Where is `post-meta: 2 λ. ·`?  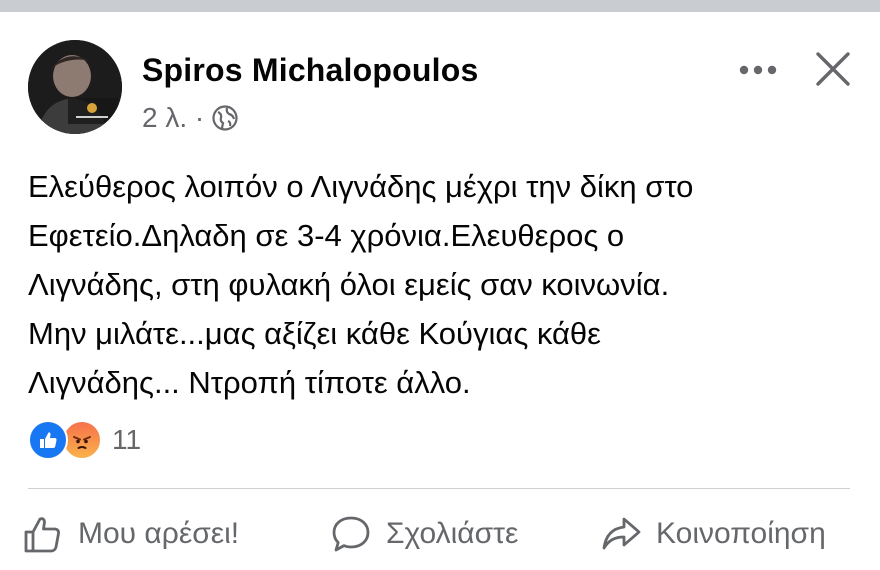 post-meta: 2 λ. · is located at coordinates (190, 118).